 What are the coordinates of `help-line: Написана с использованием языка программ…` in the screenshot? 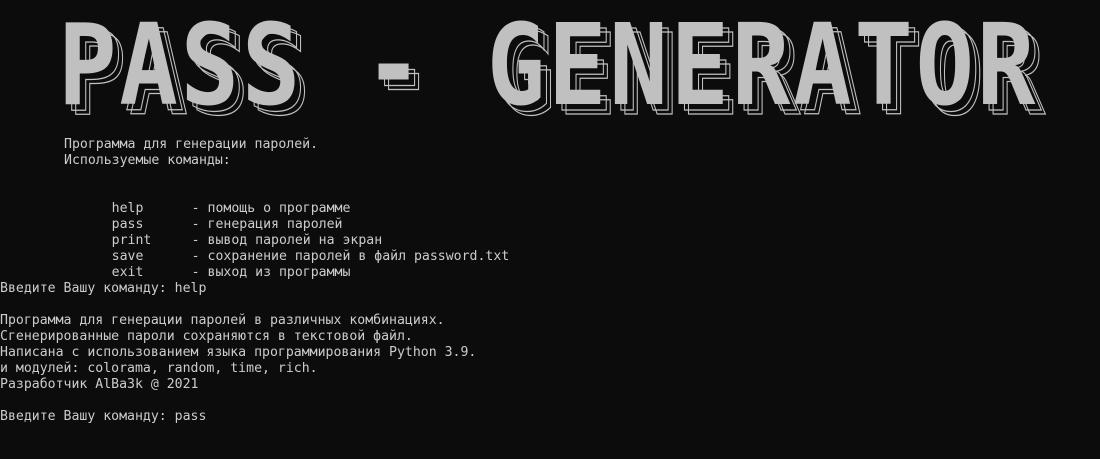 It's located at (238, 352).